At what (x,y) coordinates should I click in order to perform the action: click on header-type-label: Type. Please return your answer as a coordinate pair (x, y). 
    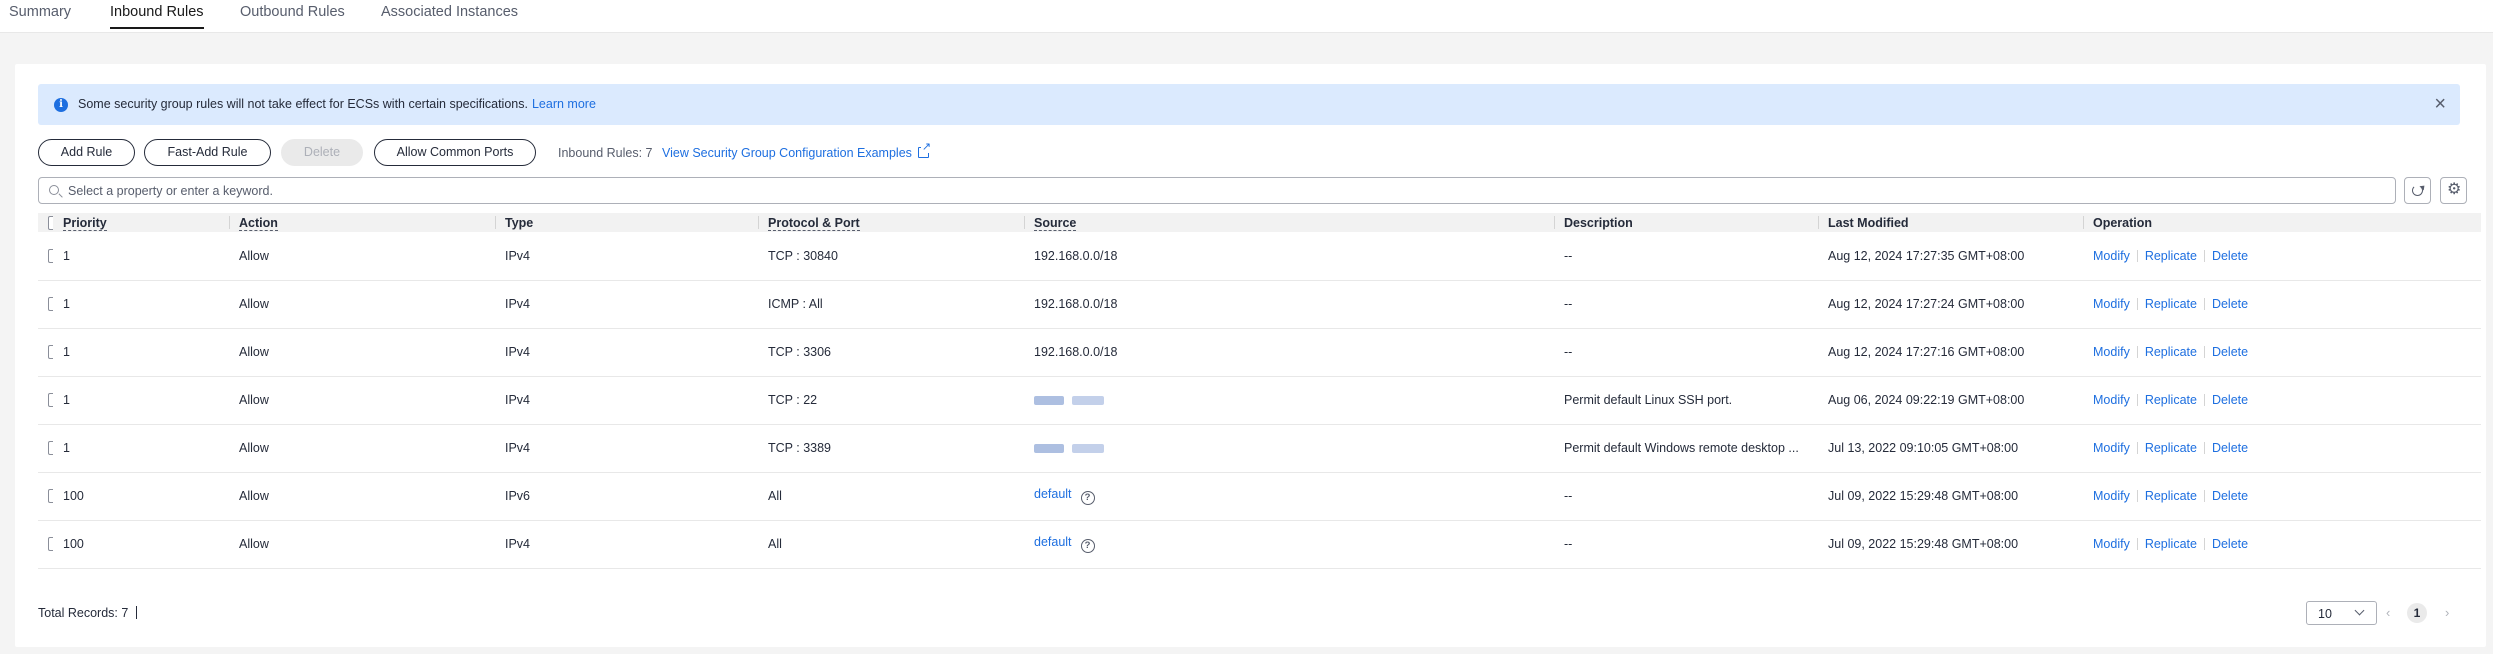
    Looking at the image, I should click on (519, 222).